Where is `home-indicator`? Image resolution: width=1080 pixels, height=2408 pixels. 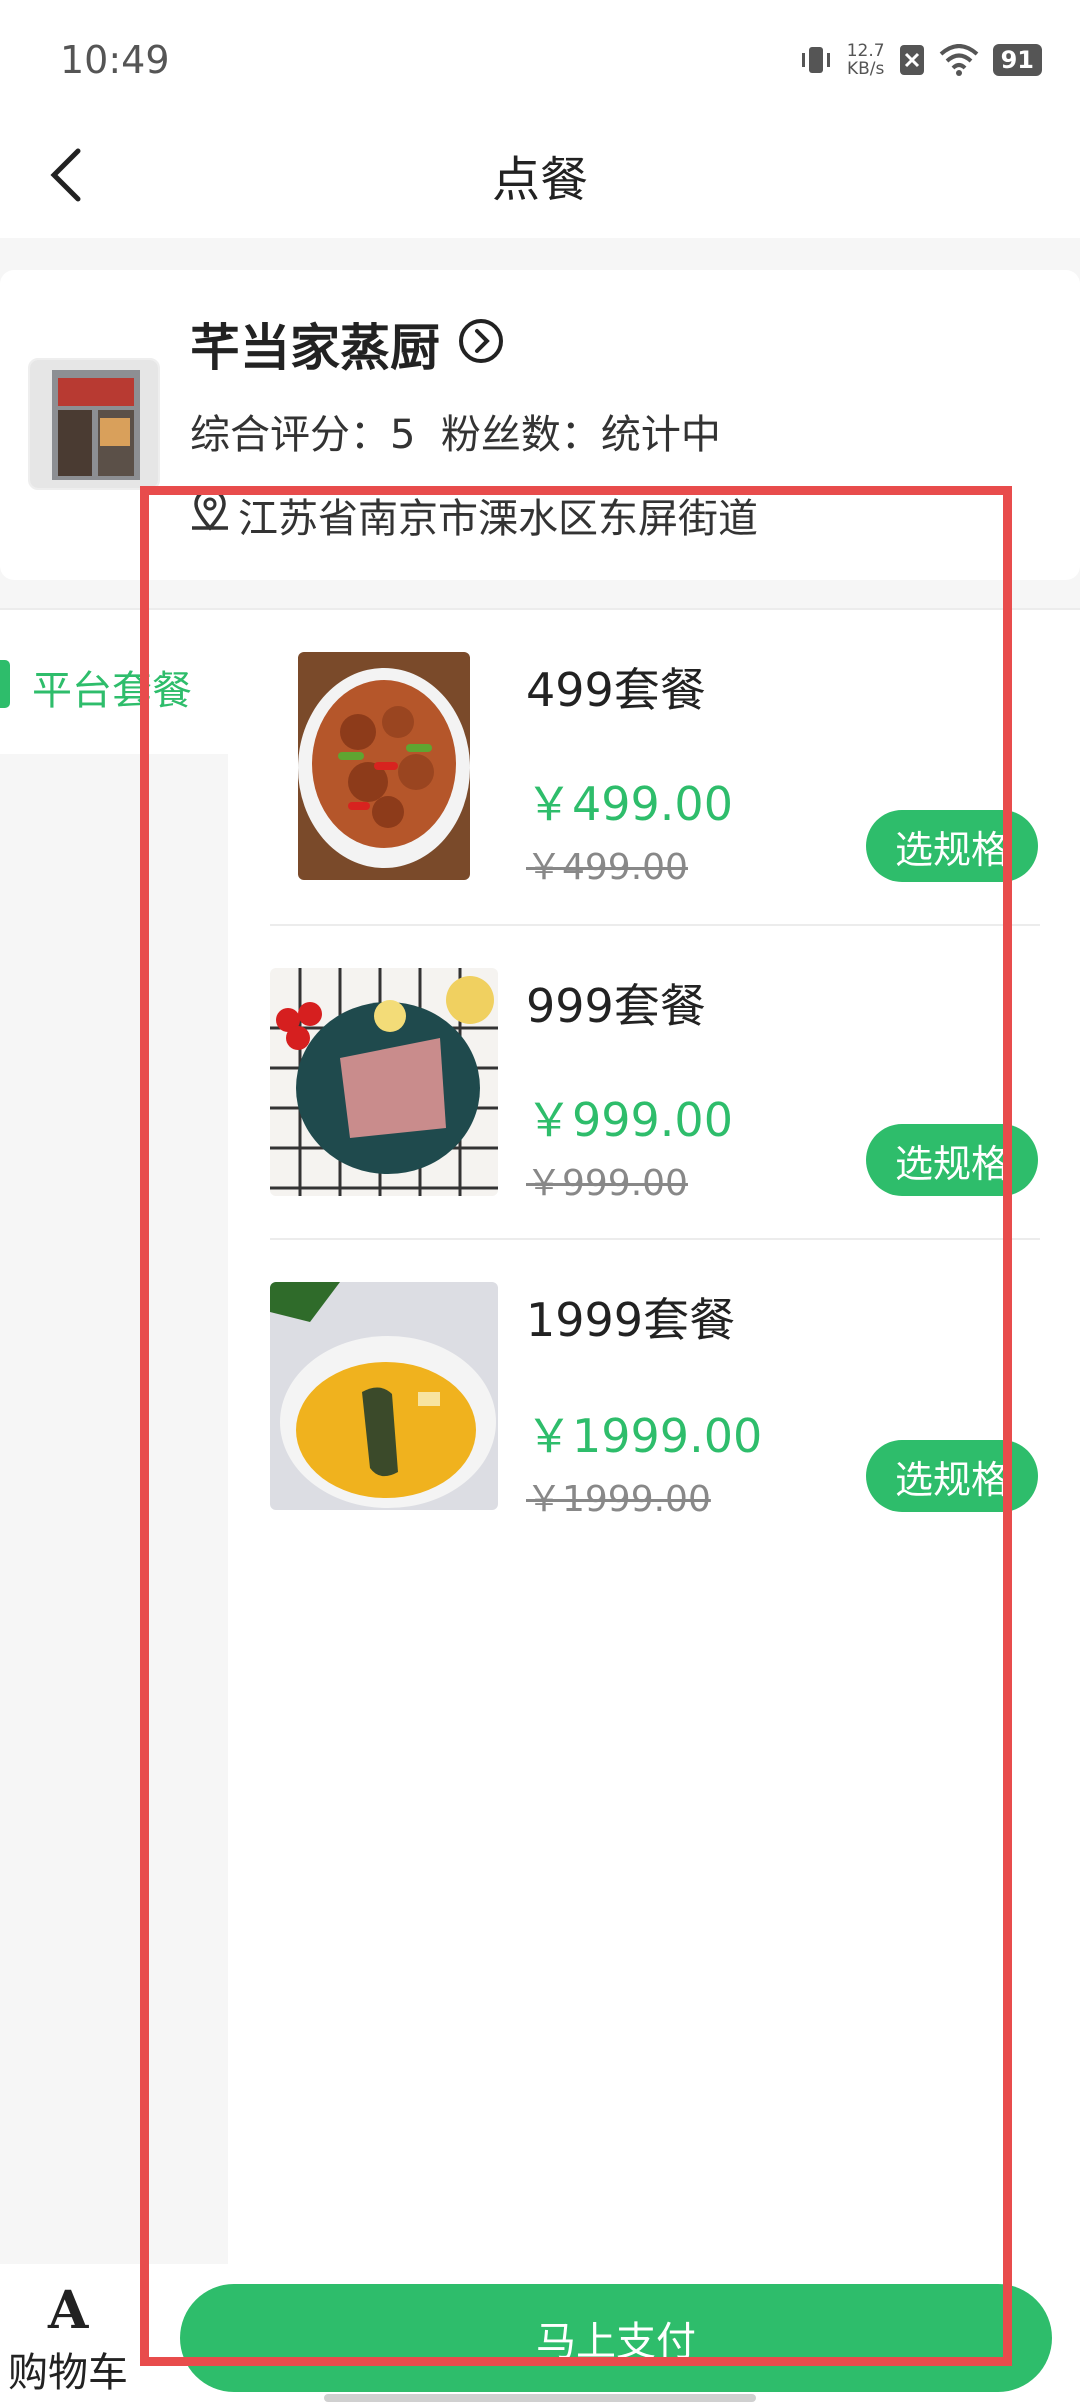 home-indicator is located at coordinates (540, 2398).